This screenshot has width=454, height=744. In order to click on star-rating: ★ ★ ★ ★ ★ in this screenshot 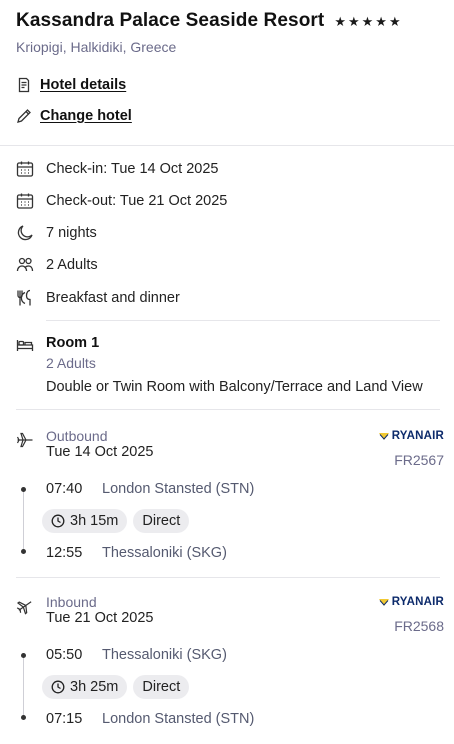, I will do `click(367, 21)`.